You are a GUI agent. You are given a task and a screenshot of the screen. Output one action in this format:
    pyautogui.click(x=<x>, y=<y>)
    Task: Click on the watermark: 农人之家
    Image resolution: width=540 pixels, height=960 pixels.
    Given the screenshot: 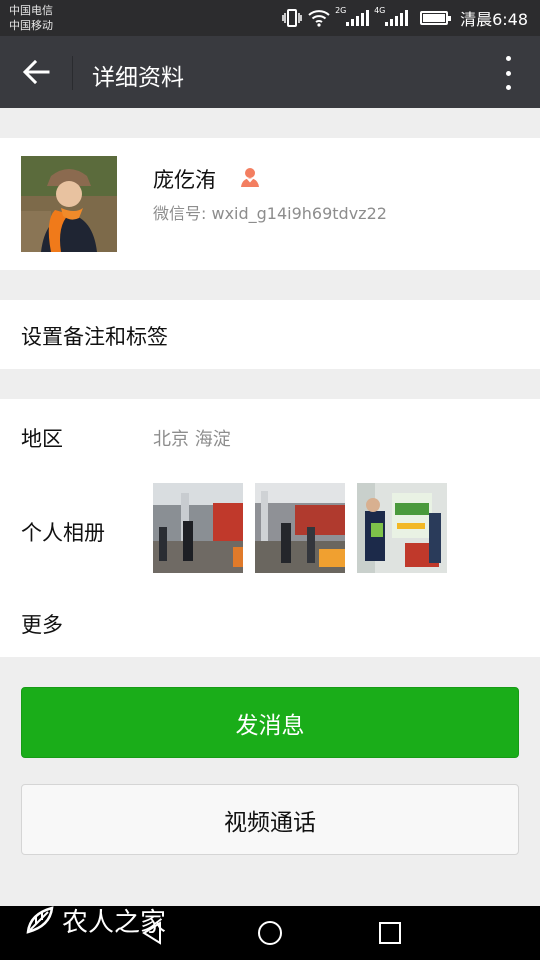 What is the action you would take?
    pyautogui.click(x=94, y=920)
    